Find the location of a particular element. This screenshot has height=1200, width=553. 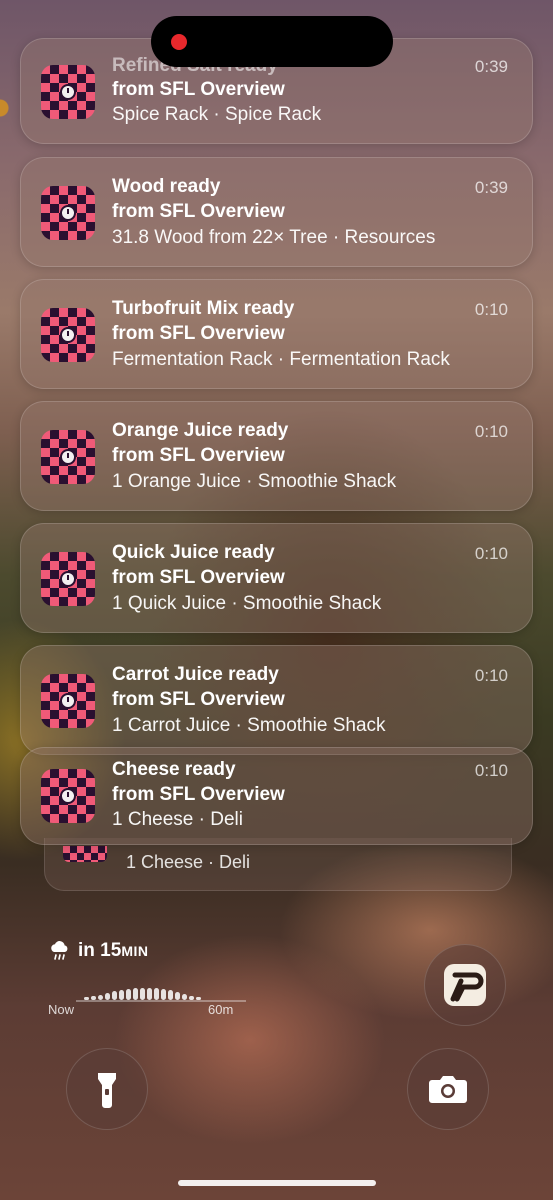

notification-title: Cheese ready is located at coordinates (174, 769).